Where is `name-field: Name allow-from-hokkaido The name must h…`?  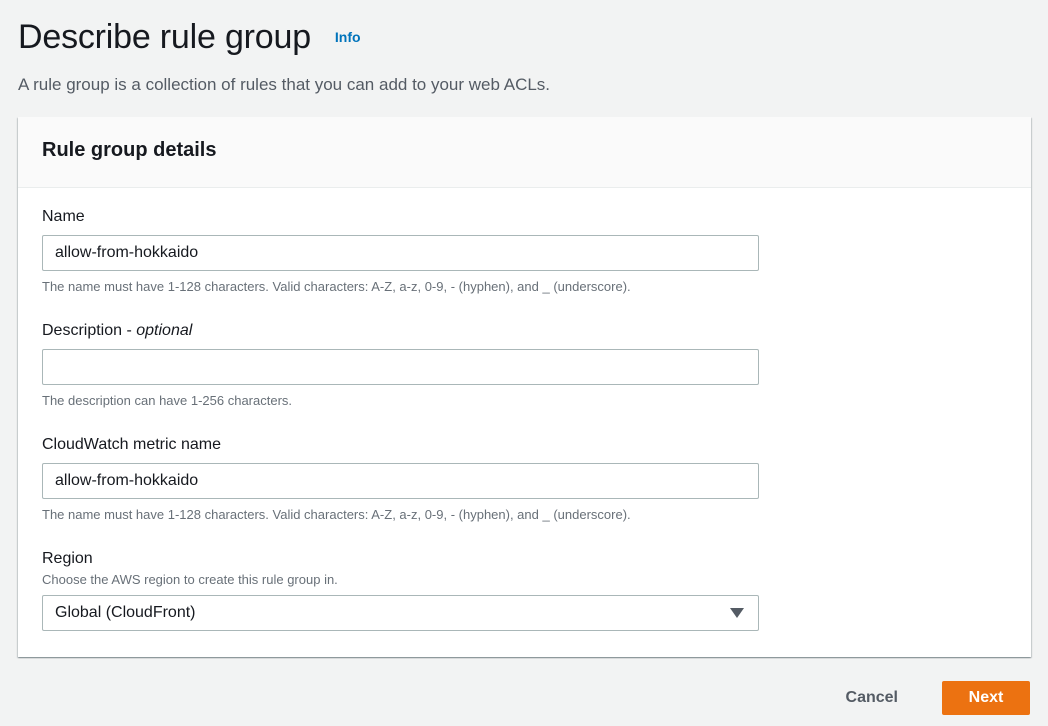 name-field: Name allow-from-hokkaido The name must h… is located at coordinates (400, 251).